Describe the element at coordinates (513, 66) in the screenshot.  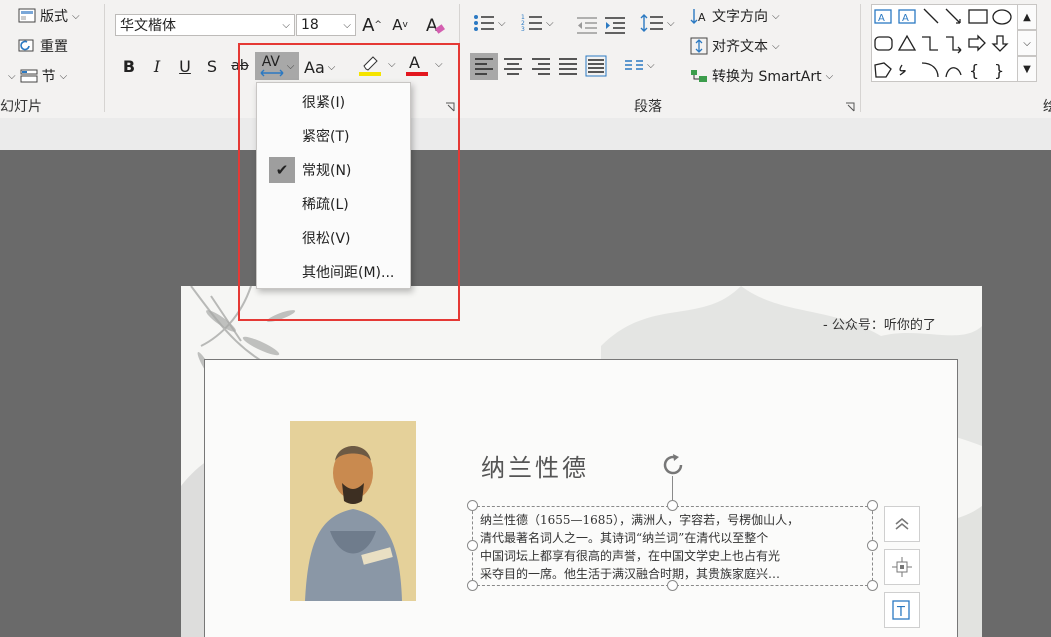
I see `align-center-icon` at that location.